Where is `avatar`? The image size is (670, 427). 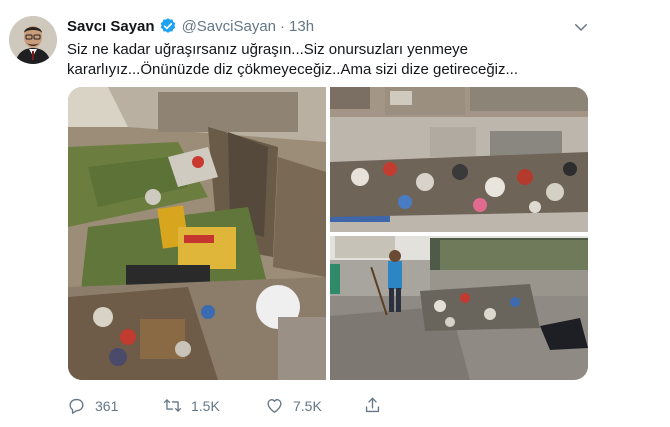
avatar is located at coordinates (33, 40).